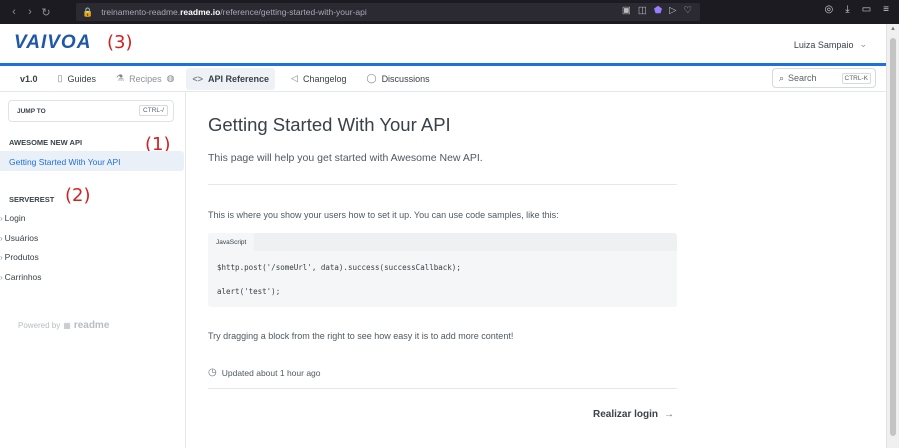  I want to click on reader-mode-icon: ▭, so click(866, 9).